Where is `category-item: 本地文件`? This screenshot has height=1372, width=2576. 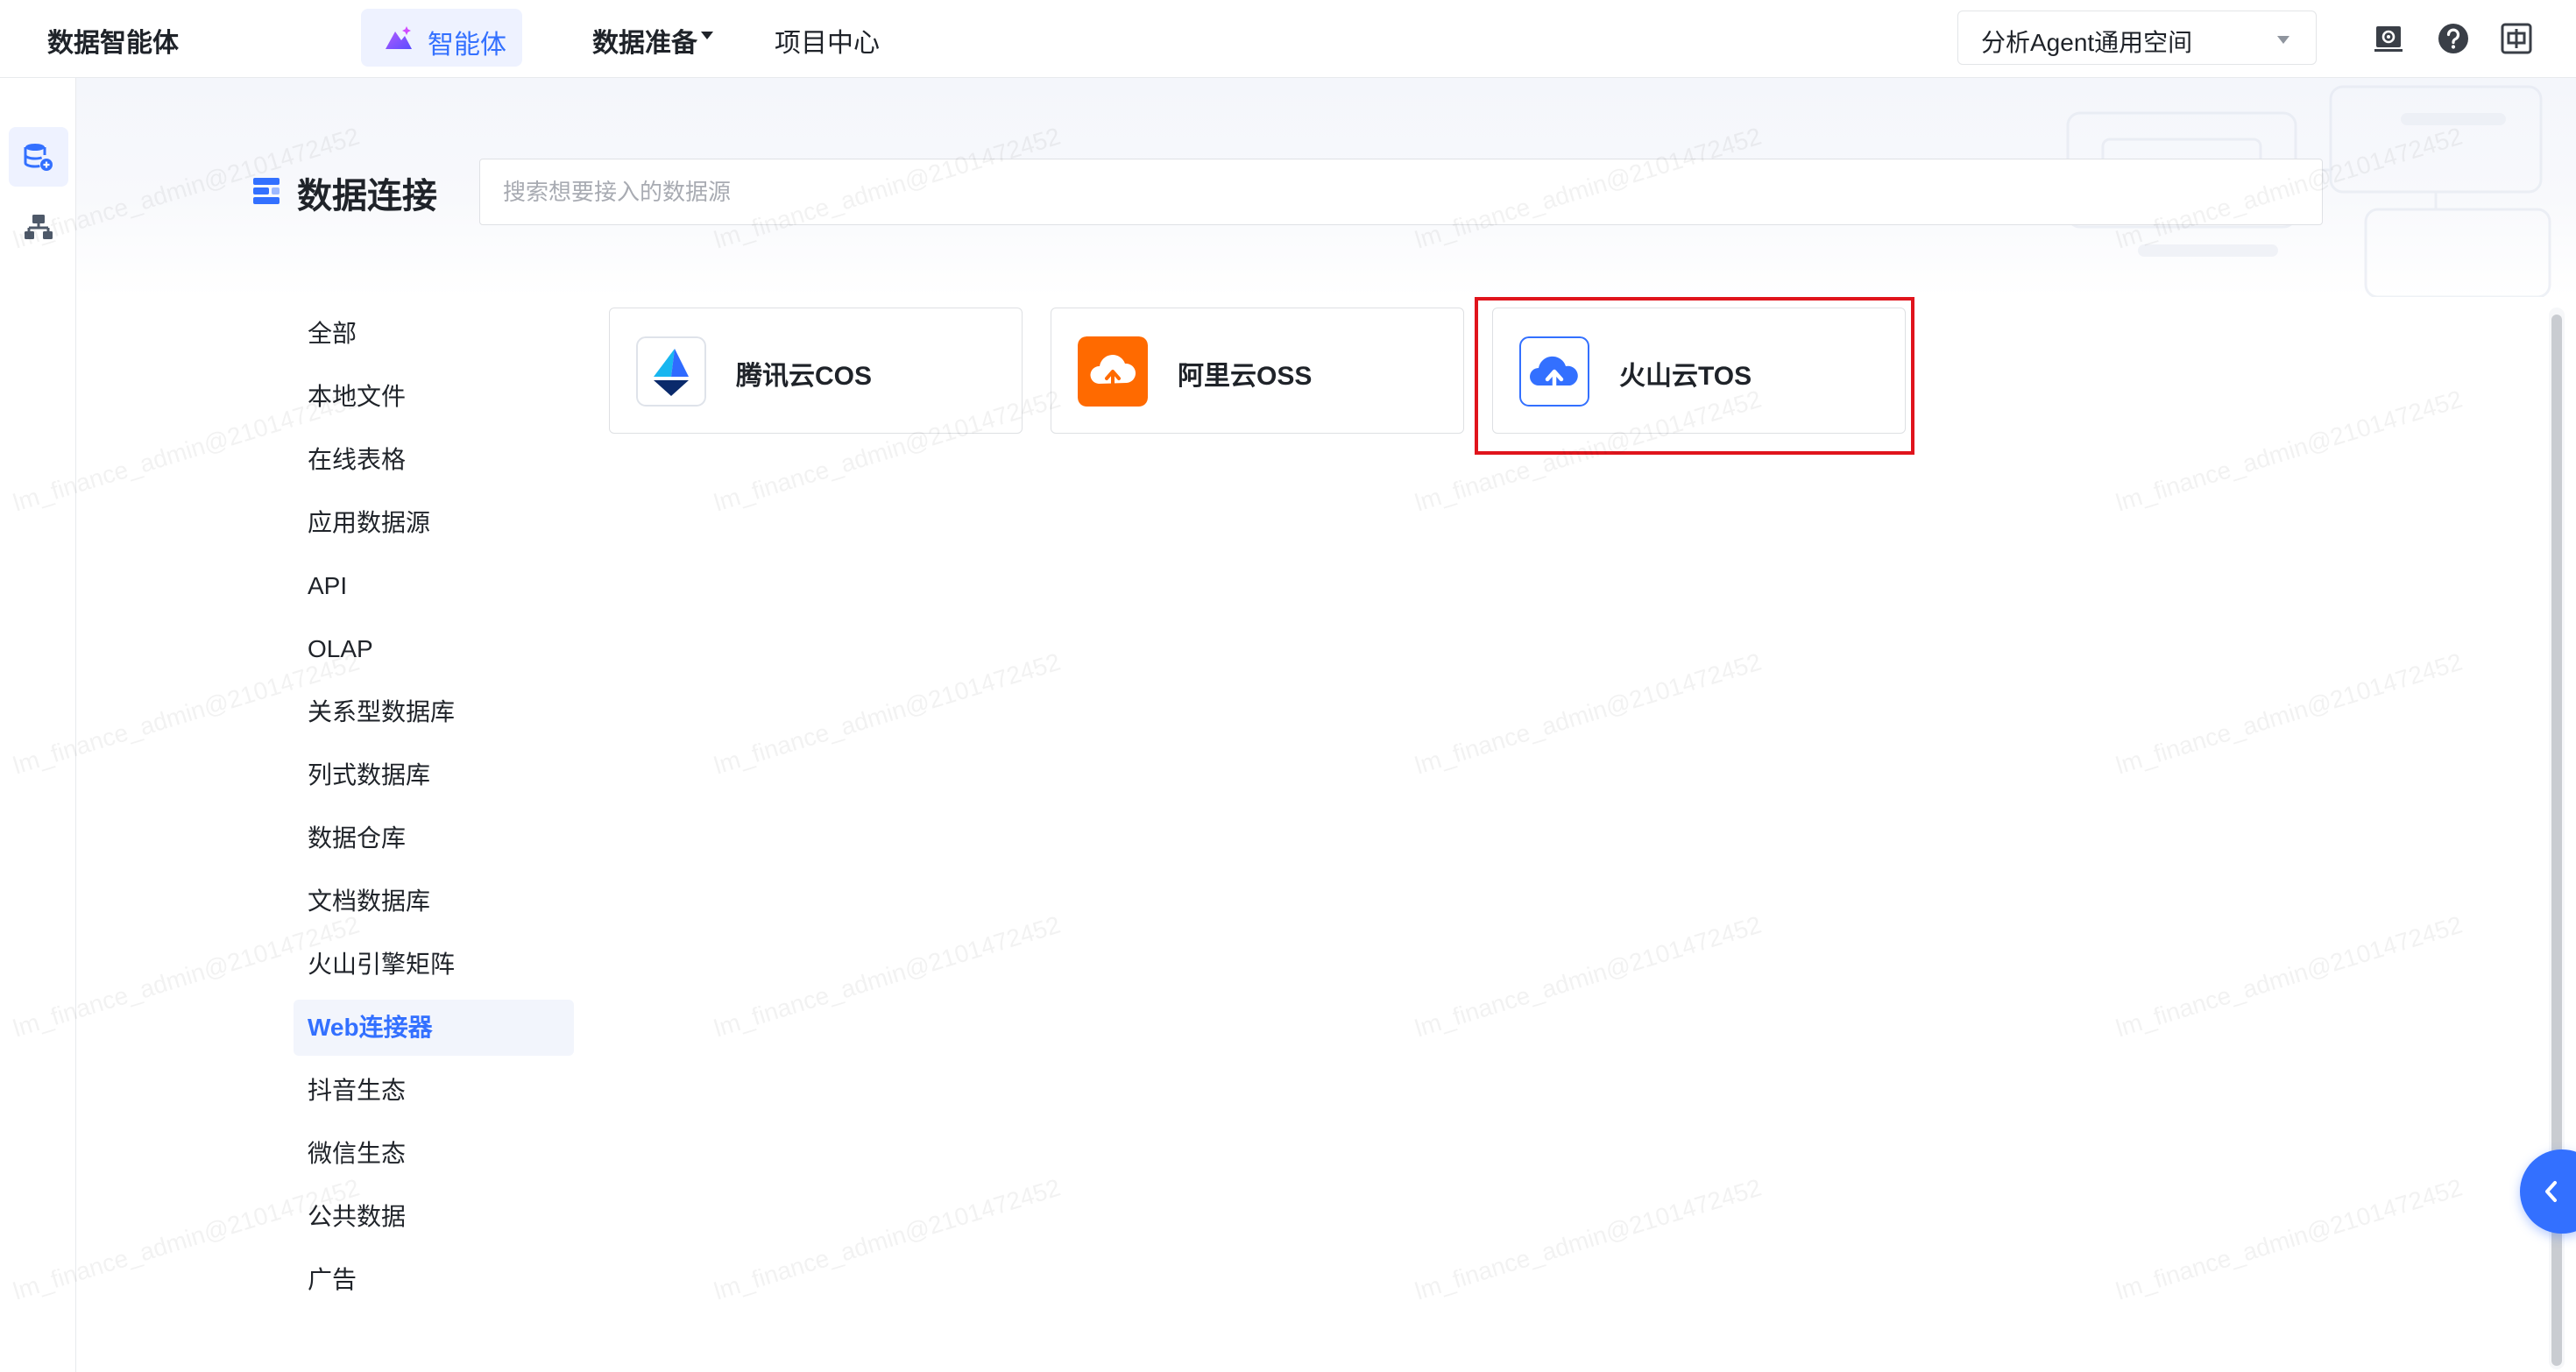
category-item: 本地文件 is located at coordinates (434, 397).